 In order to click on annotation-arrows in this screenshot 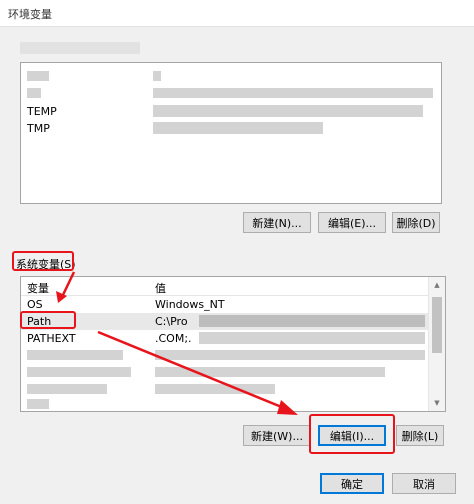, I will do `click(177, 343)`.